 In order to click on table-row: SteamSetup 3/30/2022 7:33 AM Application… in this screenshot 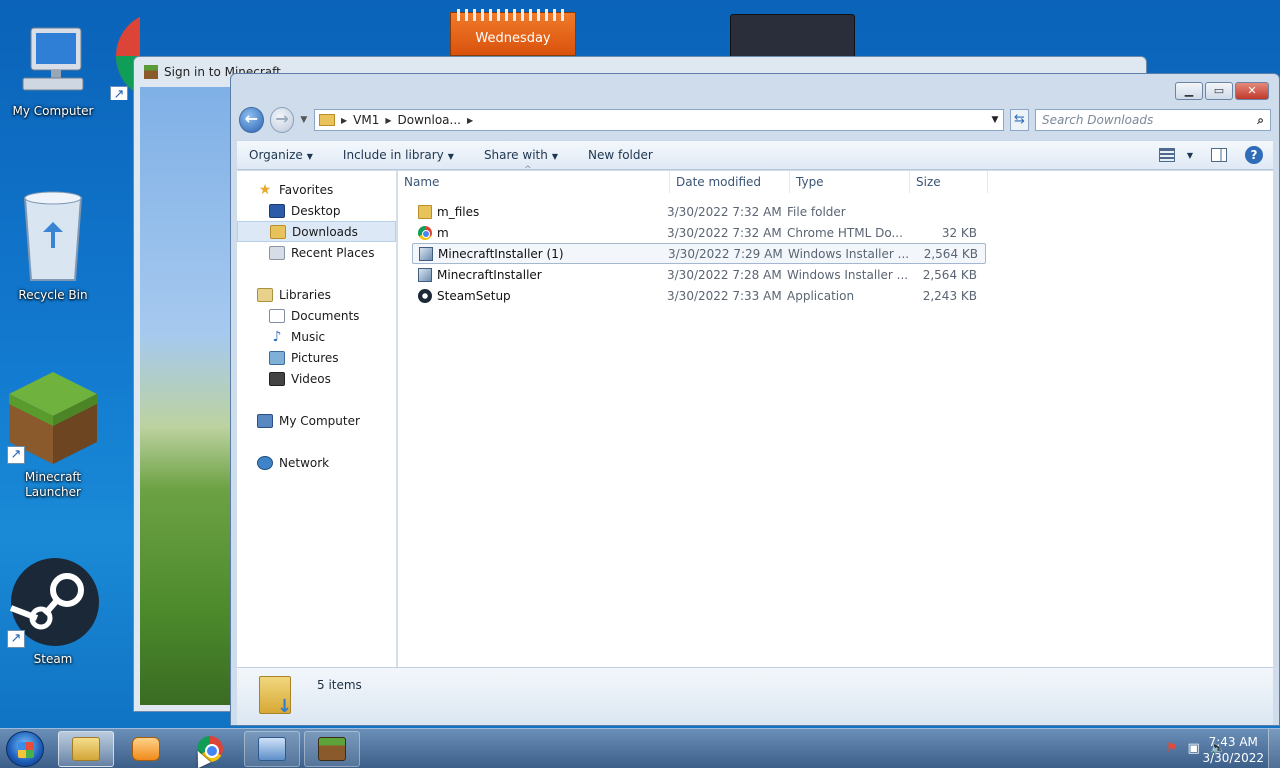, I will do `click(699, 295)`.